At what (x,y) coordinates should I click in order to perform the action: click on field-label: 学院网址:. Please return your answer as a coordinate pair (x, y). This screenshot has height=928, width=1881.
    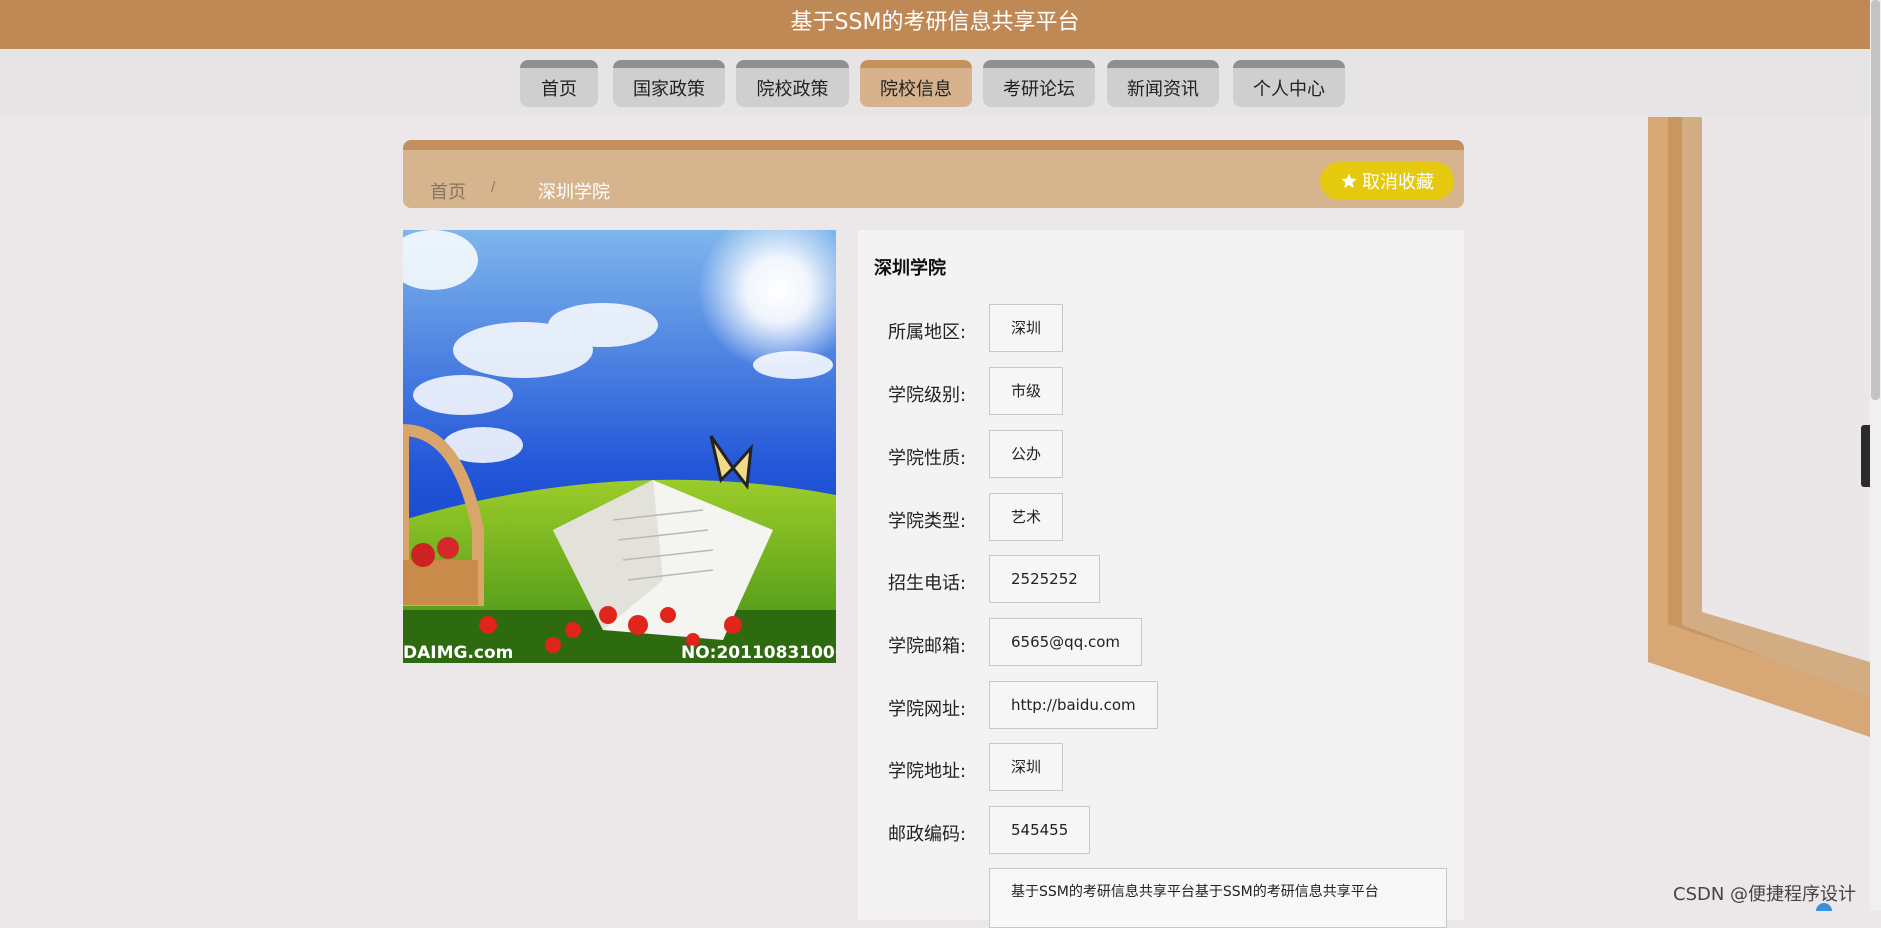
    Looking at the image, I should click on (927, 709).